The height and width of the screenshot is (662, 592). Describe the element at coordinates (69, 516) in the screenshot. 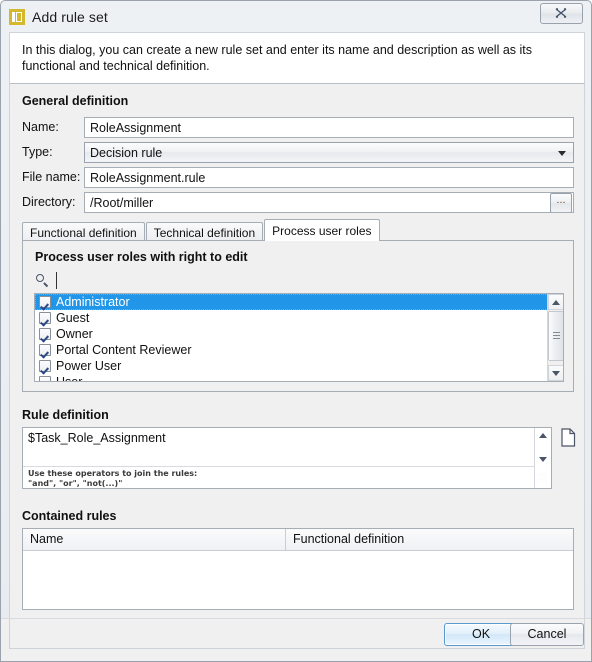

I see `contained-rules-heading: Contained rules` at that location.